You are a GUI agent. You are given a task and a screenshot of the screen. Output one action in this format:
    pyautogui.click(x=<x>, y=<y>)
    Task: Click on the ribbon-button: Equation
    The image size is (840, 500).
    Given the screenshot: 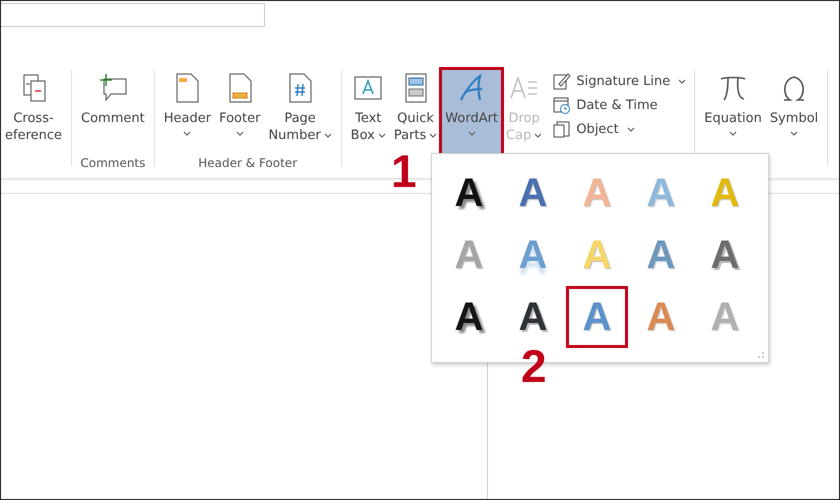 What is the action you would take?
    pyautogui.click(x=733, y=112)
    